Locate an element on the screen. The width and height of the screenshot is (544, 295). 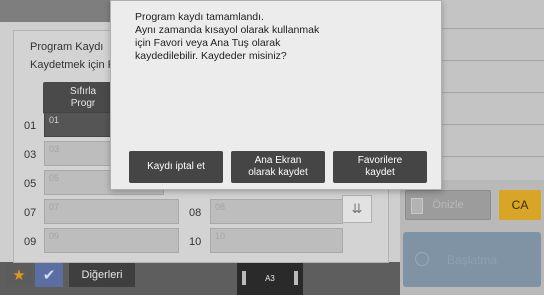
start-label: Başlatma is located at coordinates (472, 259).